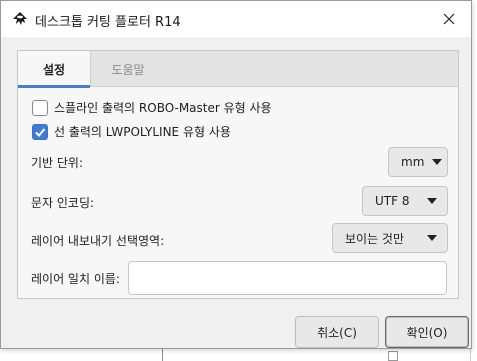  I want to click on close-button, so click(449, 19).